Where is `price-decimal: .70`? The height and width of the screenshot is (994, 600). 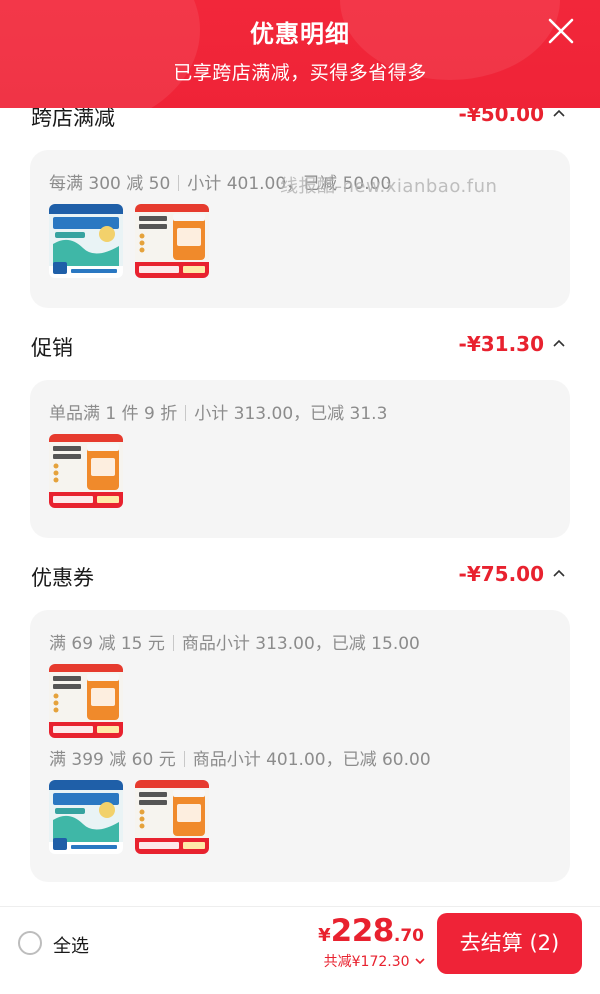
price-decimal: .70 is located at coordinates (408, 936).